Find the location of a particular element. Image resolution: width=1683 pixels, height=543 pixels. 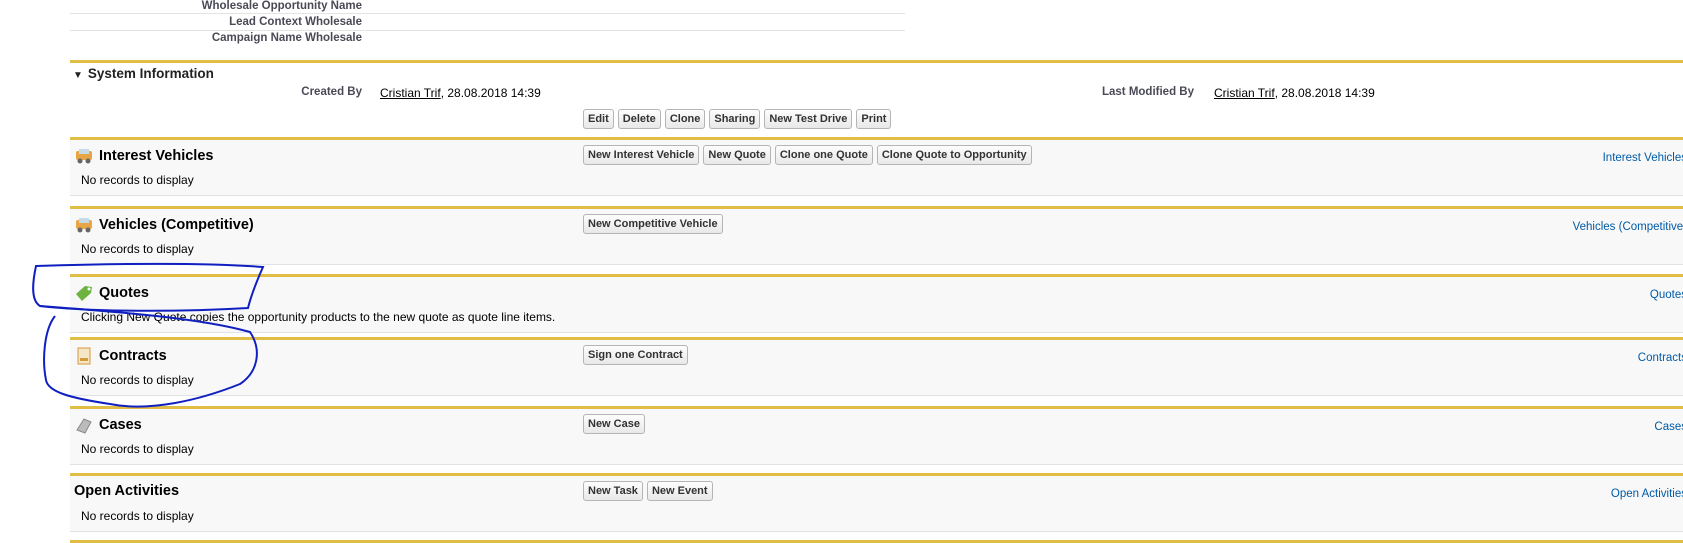

modified-date: , 28.08.2018 14:39 is located at coordinates (1324, 93).